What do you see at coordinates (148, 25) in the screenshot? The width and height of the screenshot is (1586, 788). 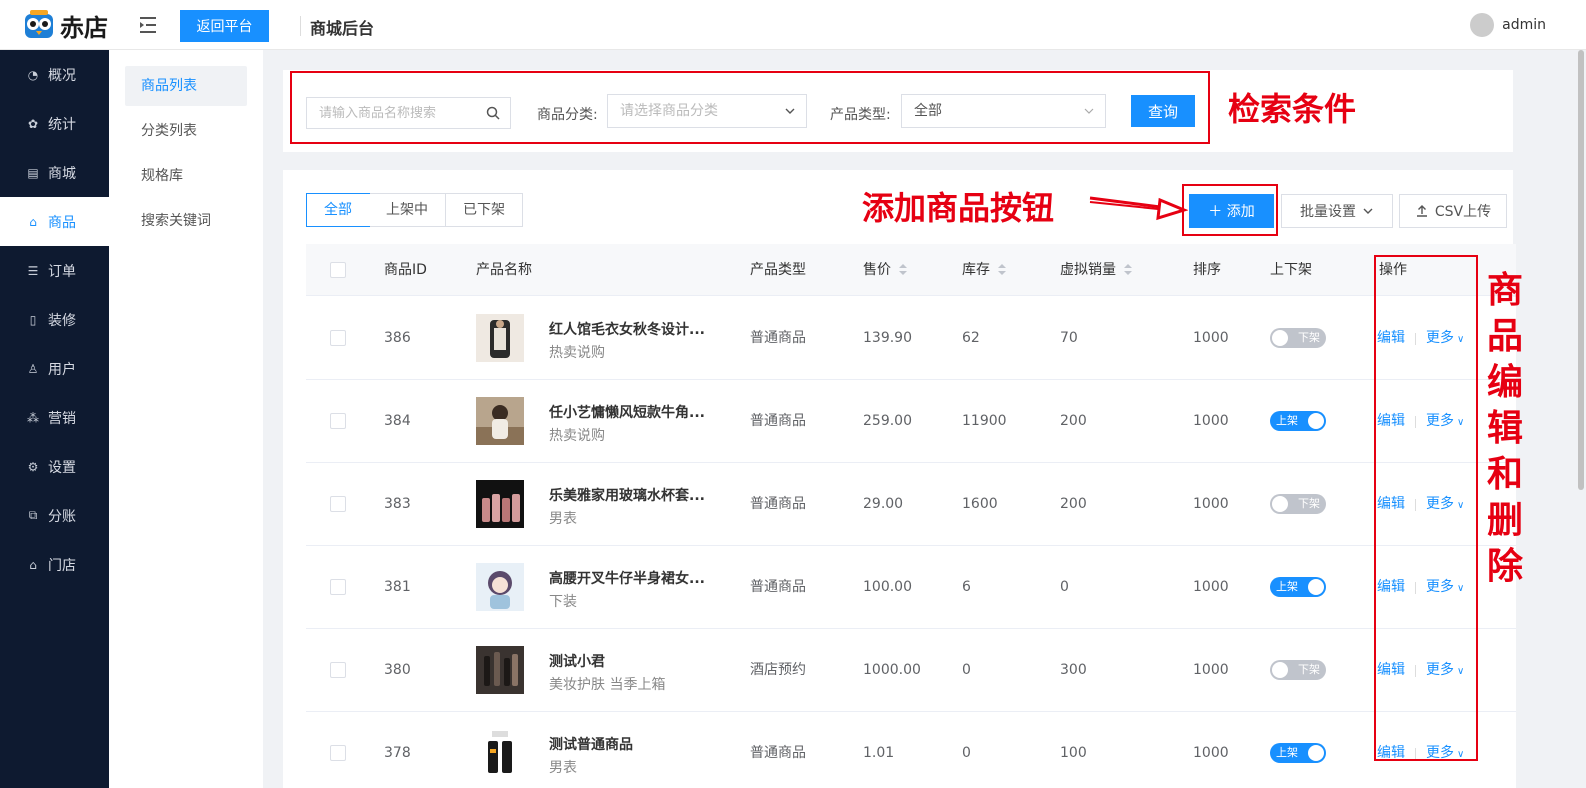 I see `menu-collapse-icon` at bounding box center [148, 25].